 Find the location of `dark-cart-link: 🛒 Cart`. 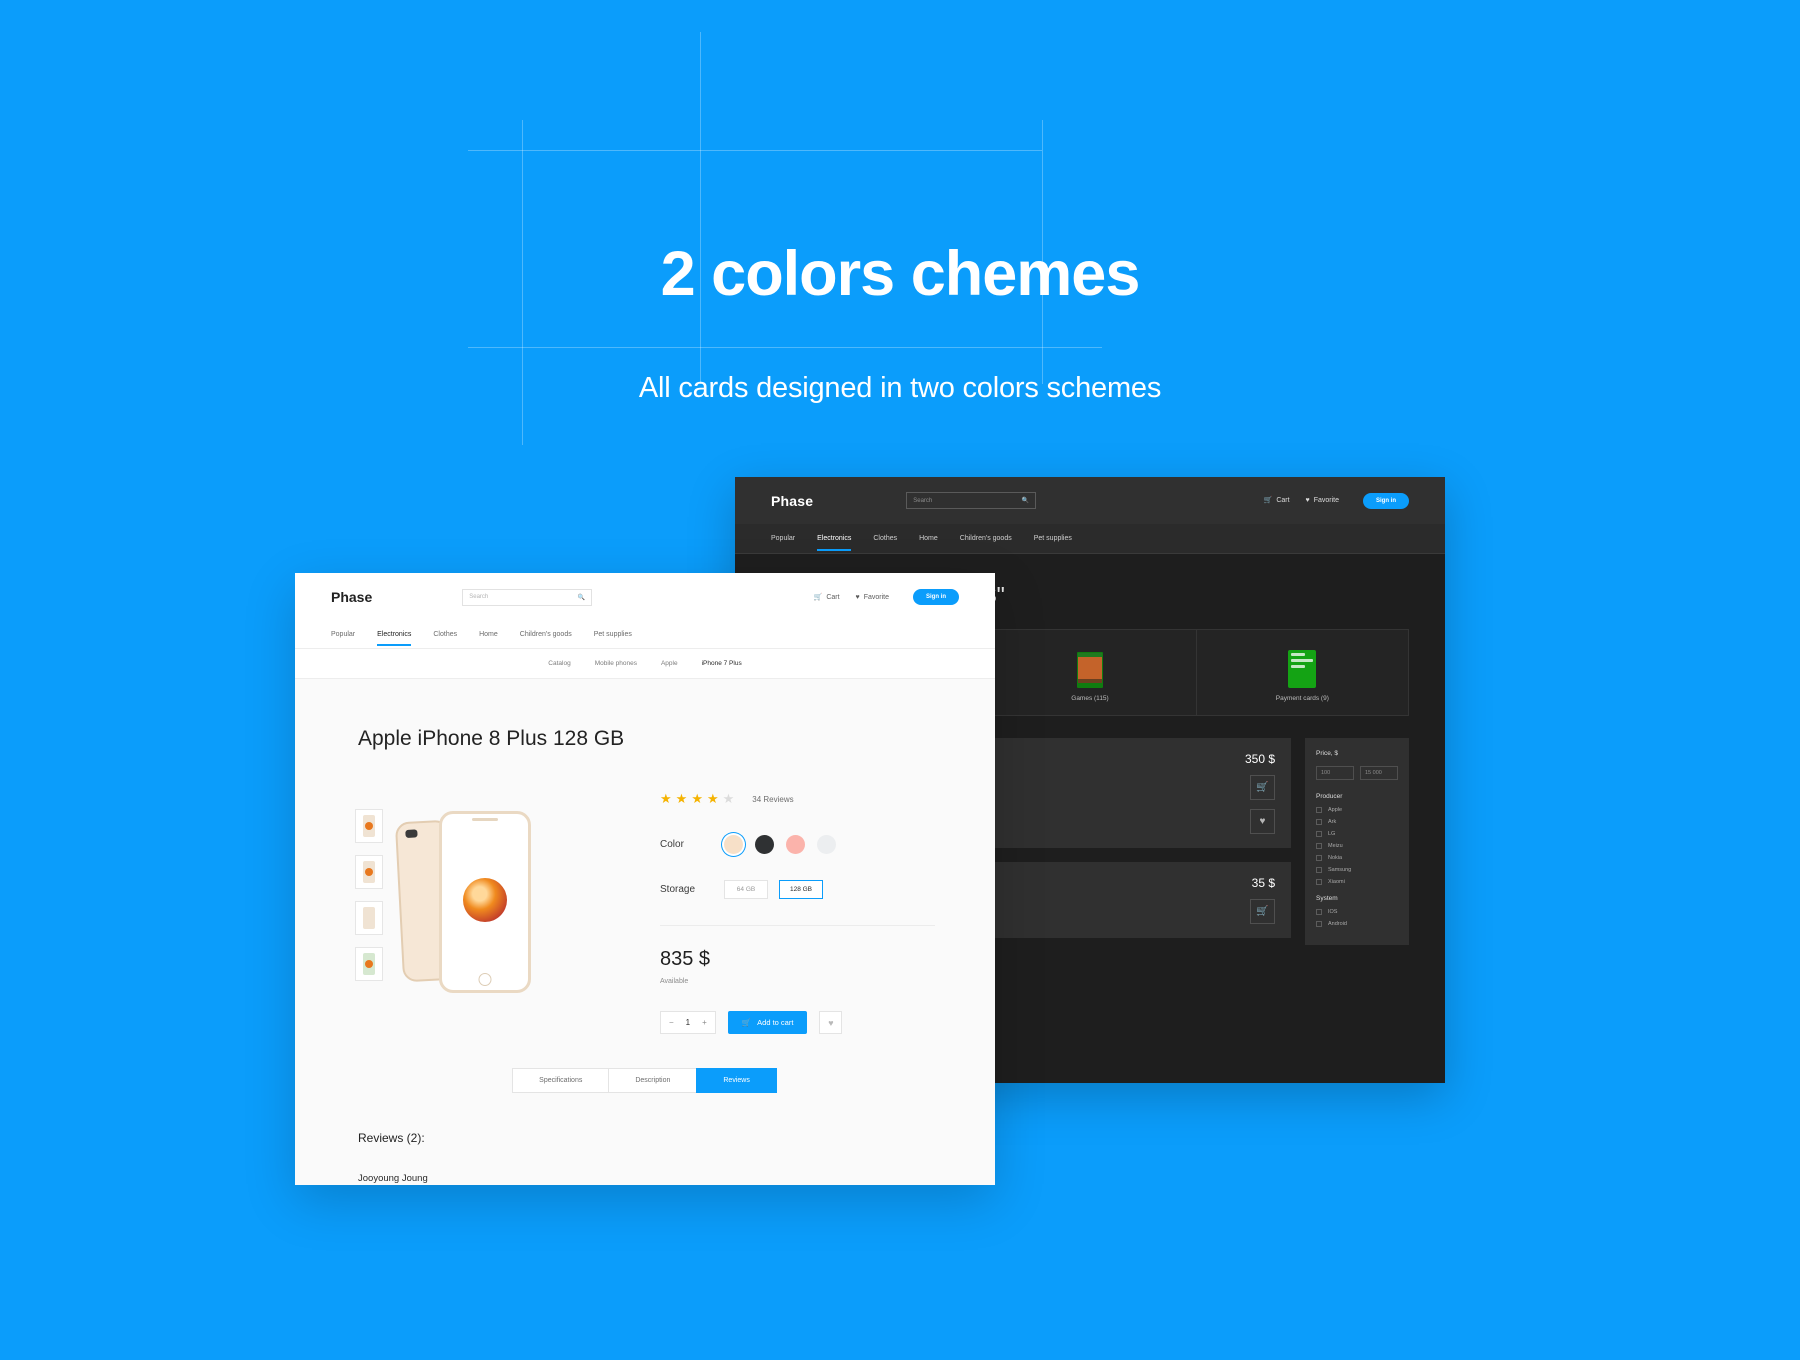

dark-cart-link: 🛒 Cart is located at coordinates (1277, 500).